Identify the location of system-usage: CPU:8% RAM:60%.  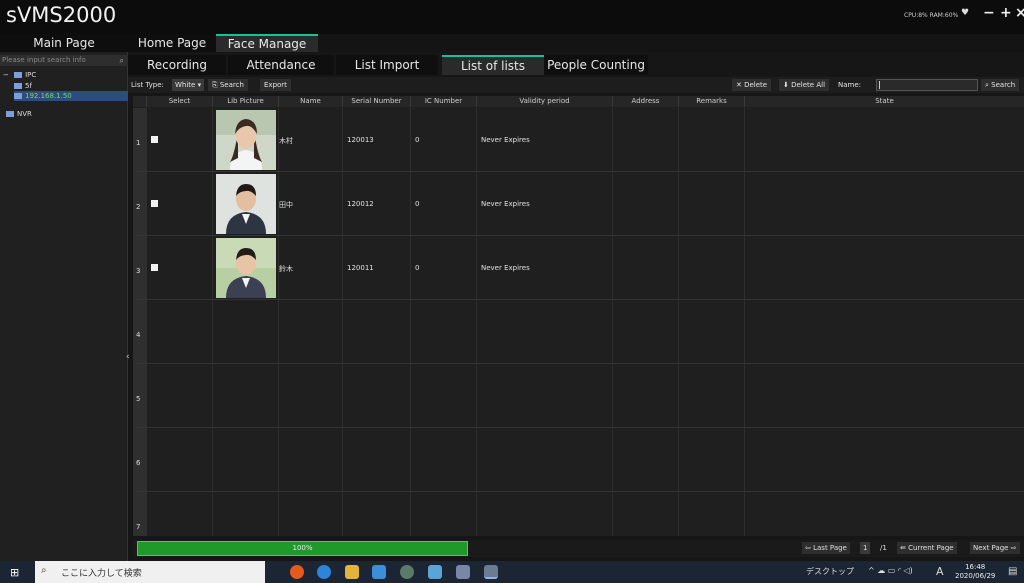
(931, 15).